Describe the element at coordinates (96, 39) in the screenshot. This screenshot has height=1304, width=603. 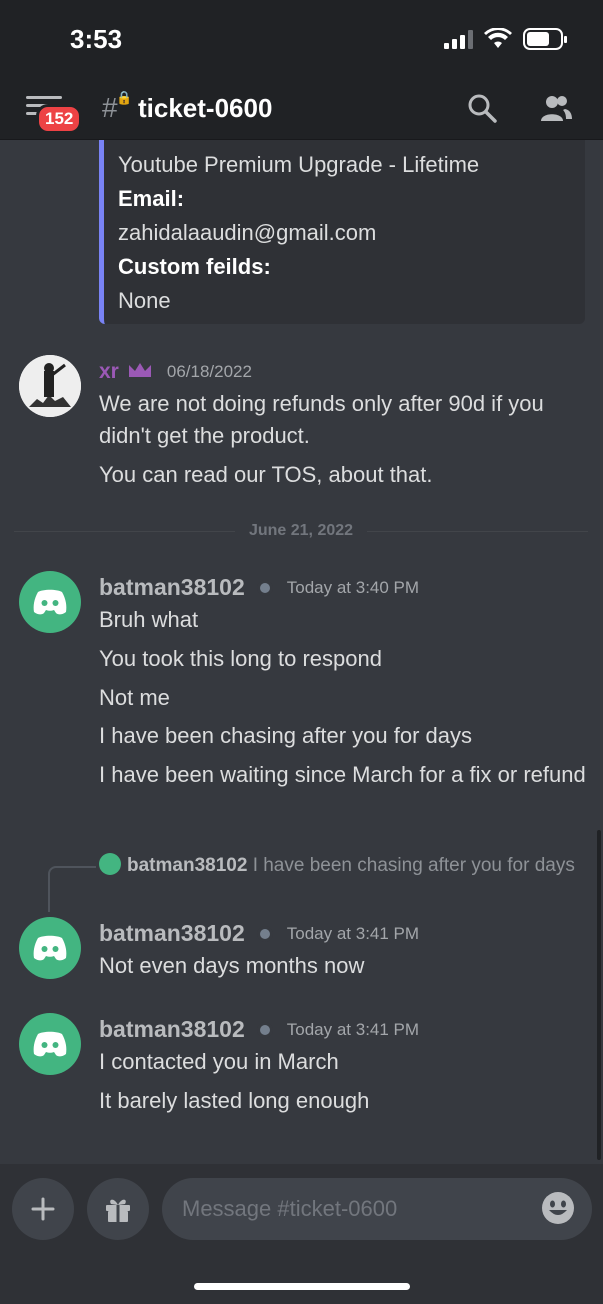
I see `clock: 3:53` at that location.